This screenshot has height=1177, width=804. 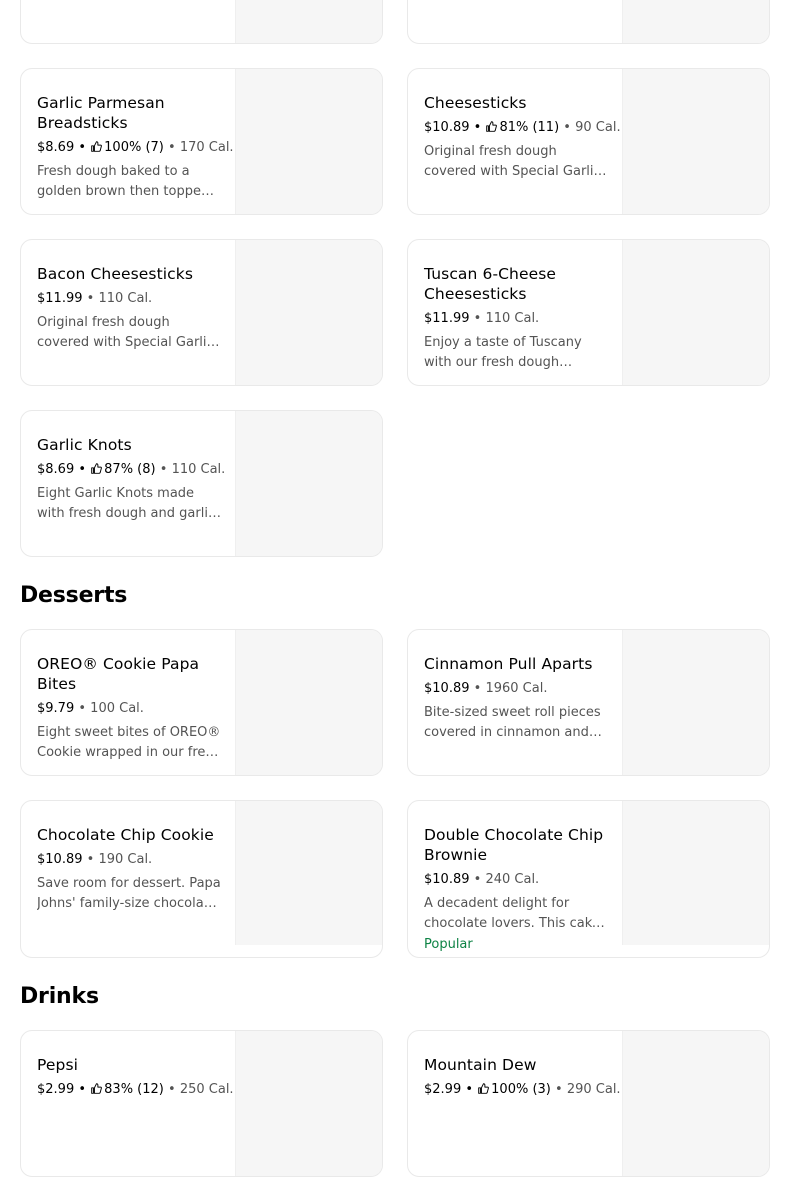 What do you see at coordinates (74, 595) in the screenshot?
I see `section-title-desserts: Desserts` at bounding box center [74, 595].